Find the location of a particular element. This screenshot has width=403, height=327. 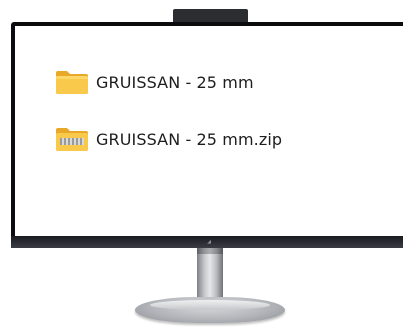

file-name: GRUISSAN - 25 mm.zip is located at coordinates (189, 139).